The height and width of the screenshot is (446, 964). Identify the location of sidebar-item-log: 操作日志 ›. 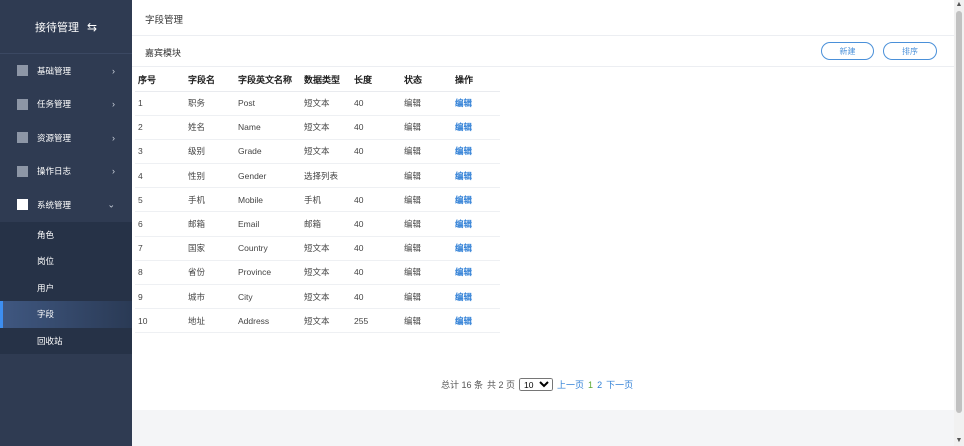
(66, 172).